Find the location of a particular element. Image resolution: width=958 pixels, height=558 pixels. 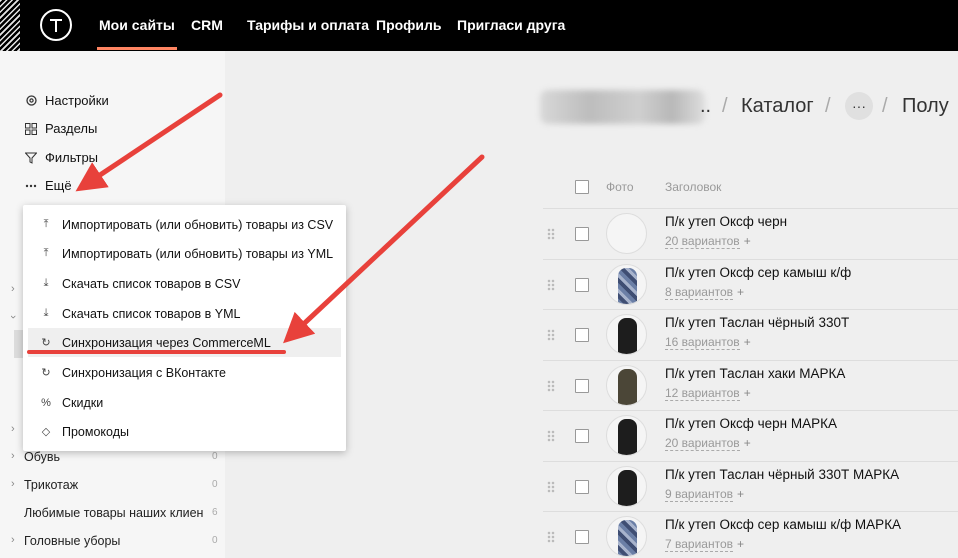

table-row: П/к утеп Таслан чёрный 330Т 16 вариантов + is located at coordinates (750, 334).